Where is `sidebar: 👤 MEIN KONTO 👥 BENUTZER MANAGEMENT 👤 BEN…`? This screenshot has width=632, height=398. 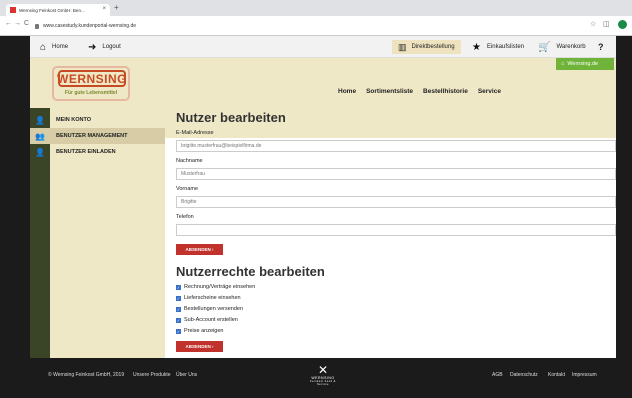 sidebar: 👤 MEIN KONTO 👥 BENUTZER MANAGEMENT 👤 BEN… is located at coordinates (97, 233).